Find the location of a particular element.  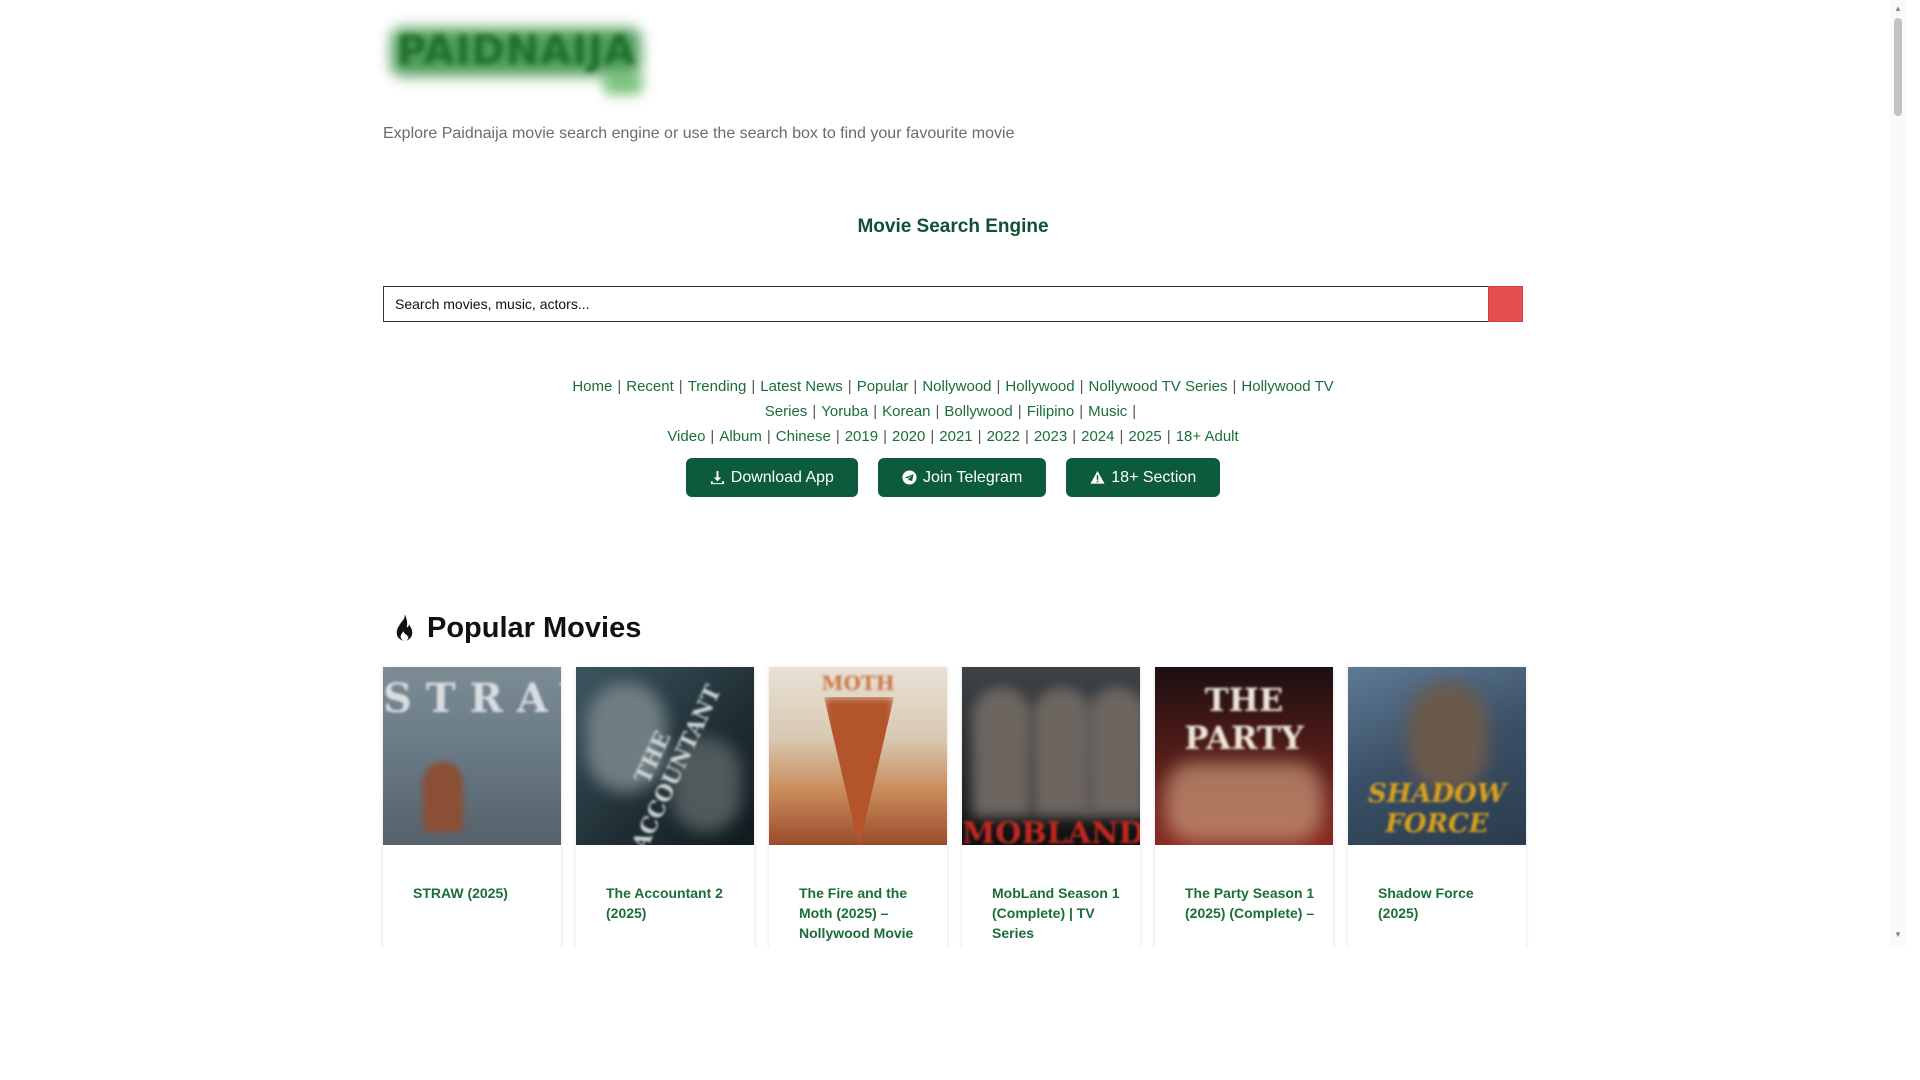

nav-link-2023: 2023 is located at coordinates (1050, 436).